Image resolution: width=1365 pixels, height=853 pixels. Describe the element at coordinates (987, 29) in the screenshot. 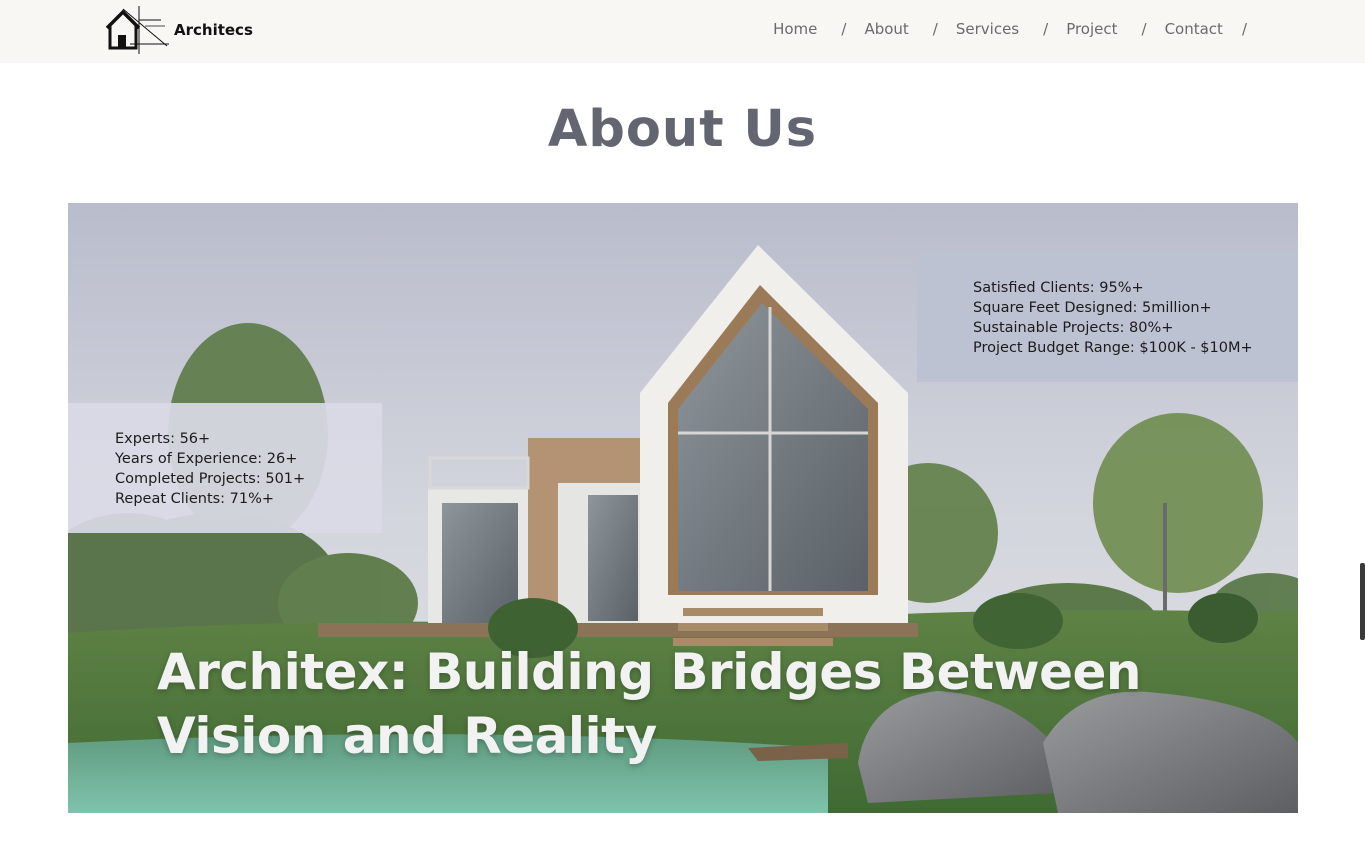

I see `nav-services-link: Services` at that location.